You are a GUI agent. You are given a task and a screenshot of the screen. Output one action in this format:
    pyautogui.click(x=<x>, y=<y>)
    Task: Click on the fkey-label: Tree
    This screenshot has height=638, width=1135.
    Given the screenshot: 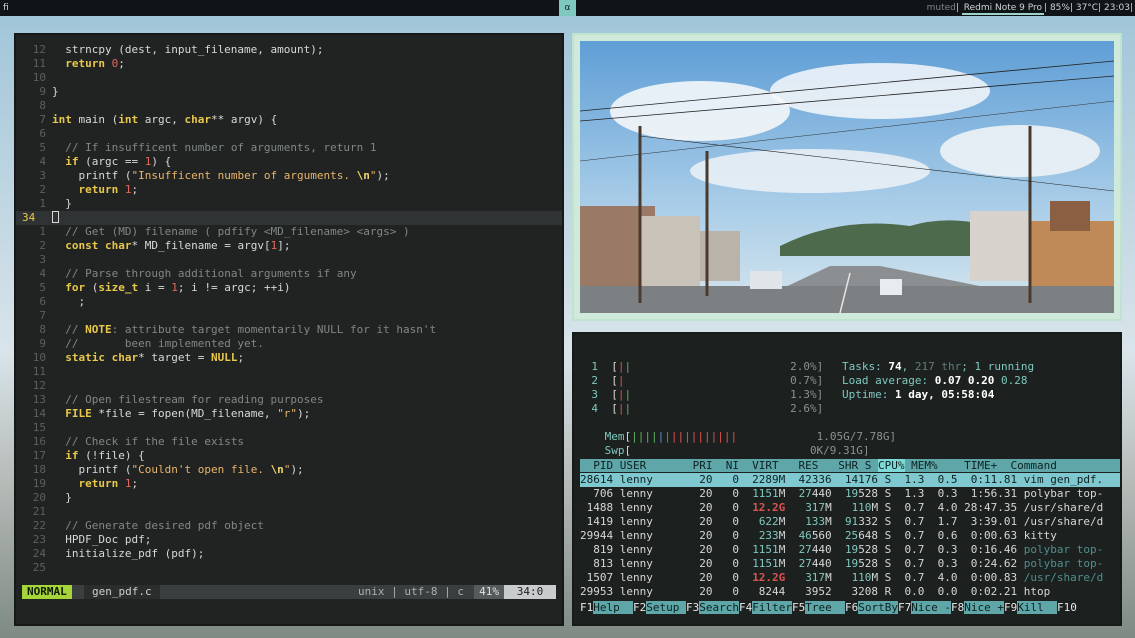 What is the action you would take?
    pyautogui.click(x=825, y=607)
    